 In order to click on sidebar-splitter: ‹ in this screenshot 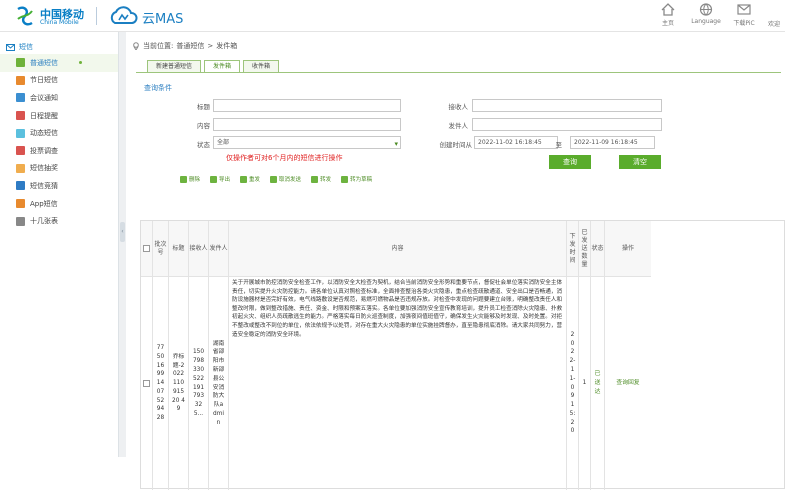, I will do `click(122, 244)`.